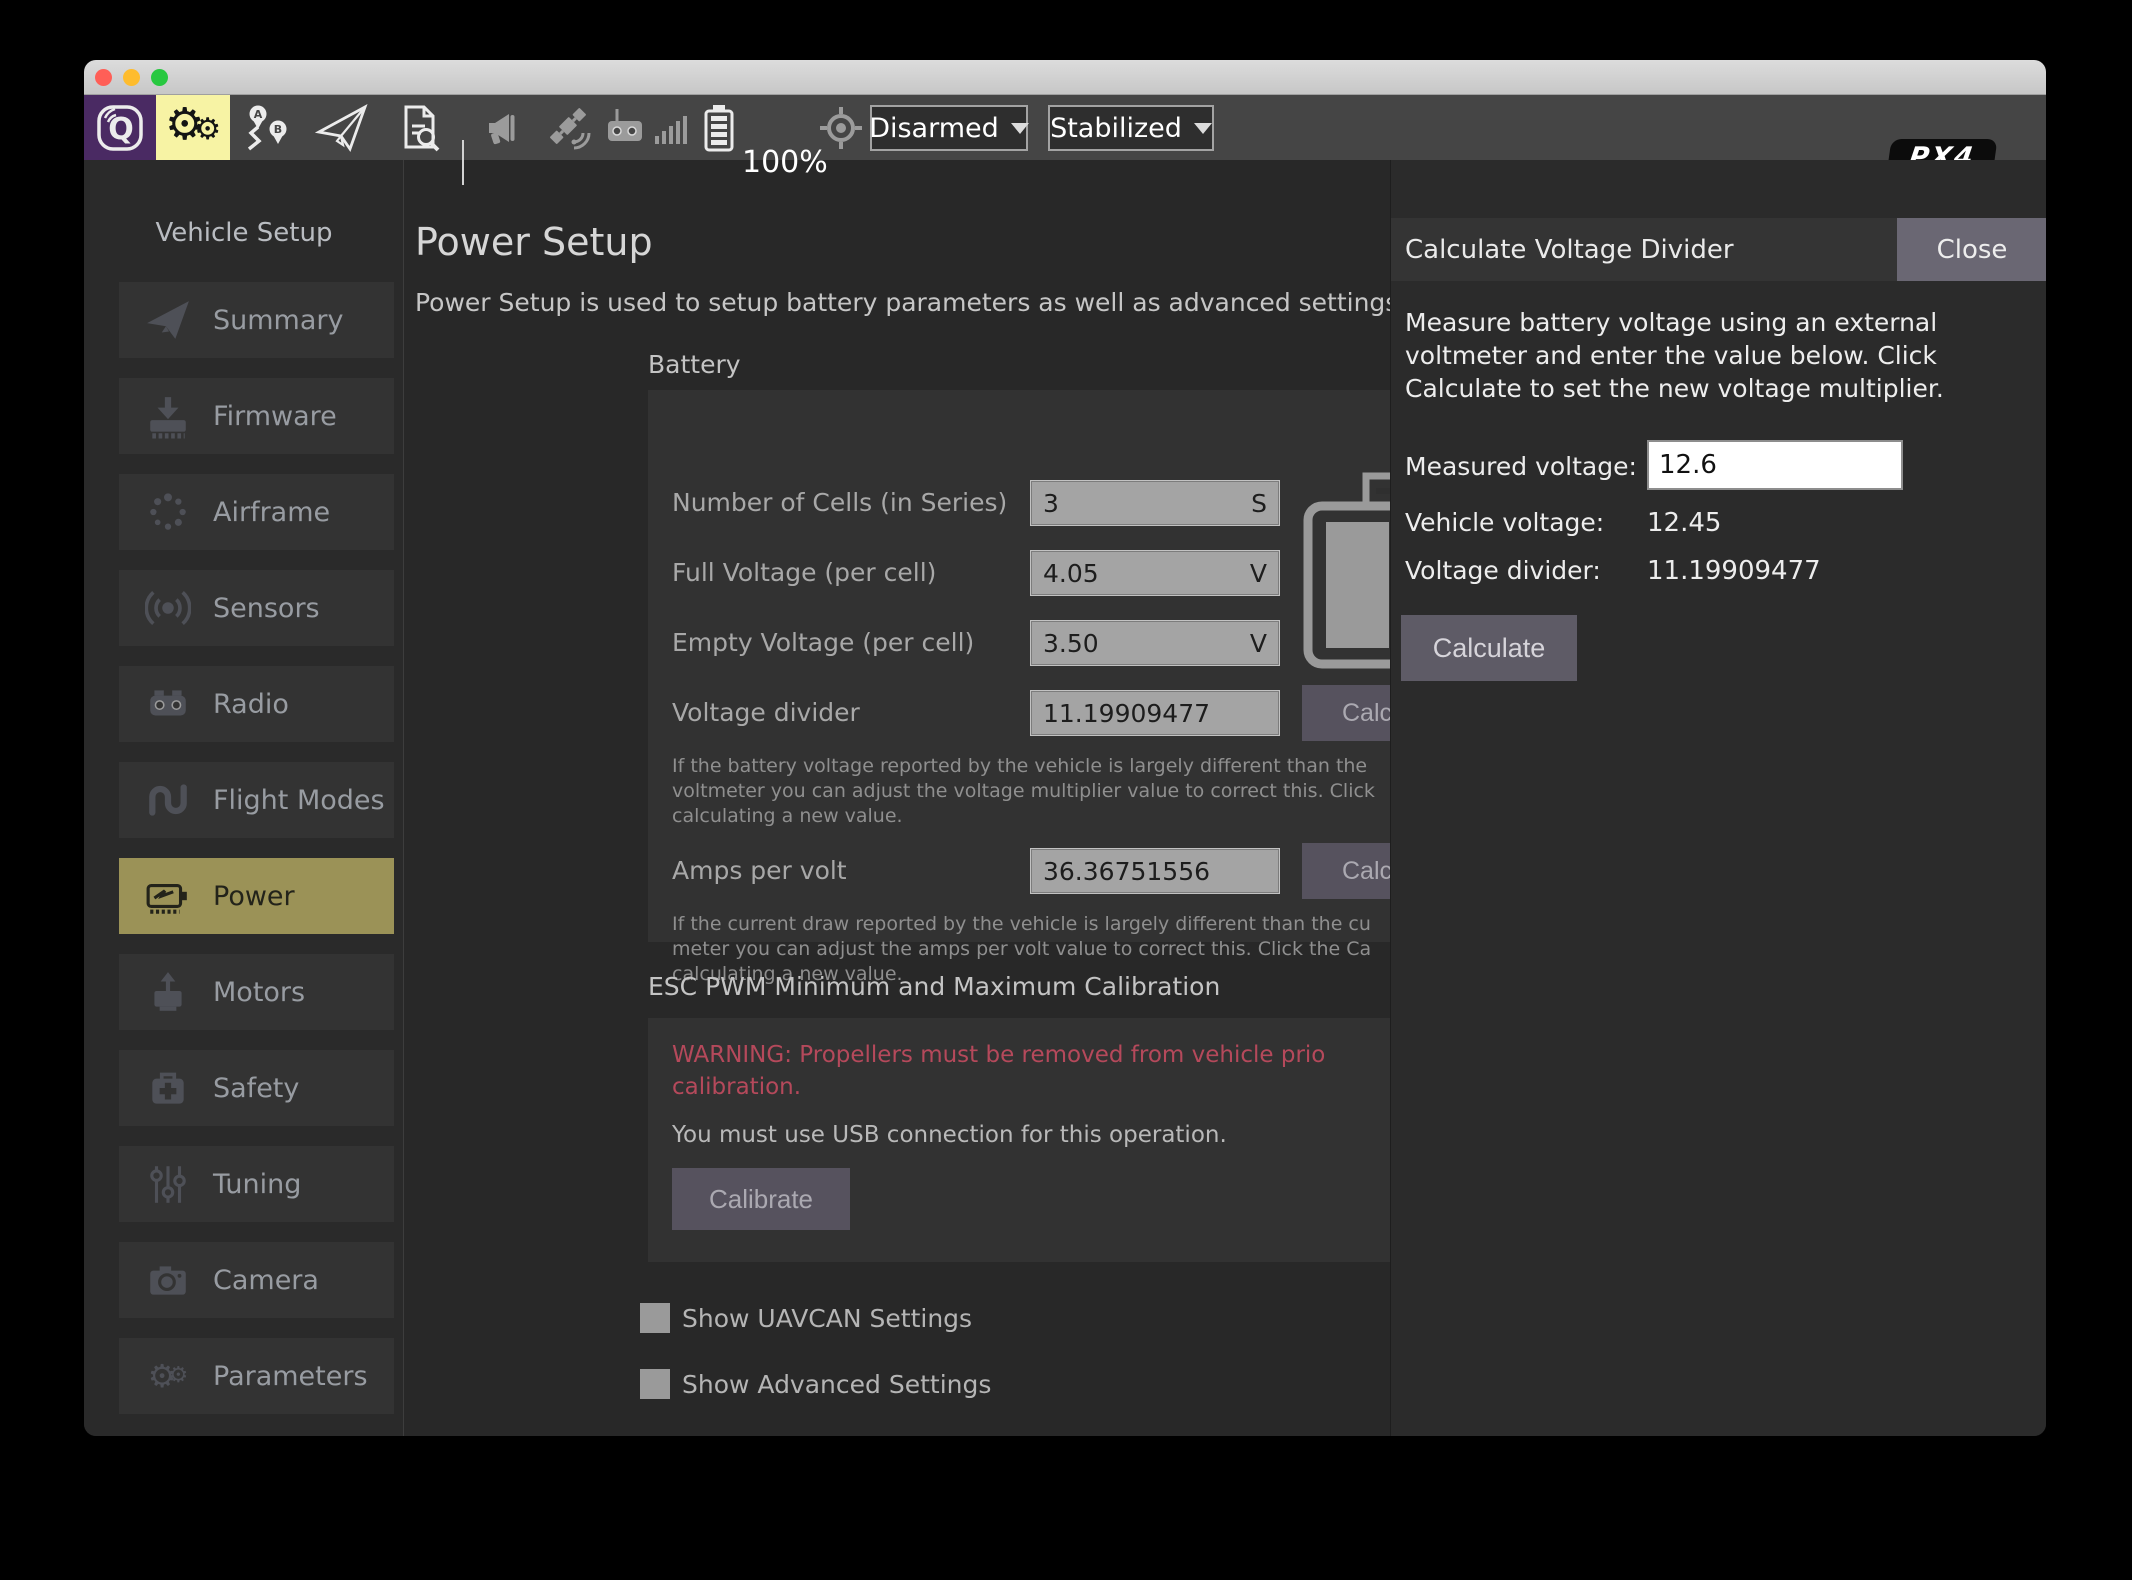 This screenshot has width=2132, height=1580. What do you see at coordinates (422, 128) in the screenshot?
I see `log-document-icon` at bounding box center [422, 128].